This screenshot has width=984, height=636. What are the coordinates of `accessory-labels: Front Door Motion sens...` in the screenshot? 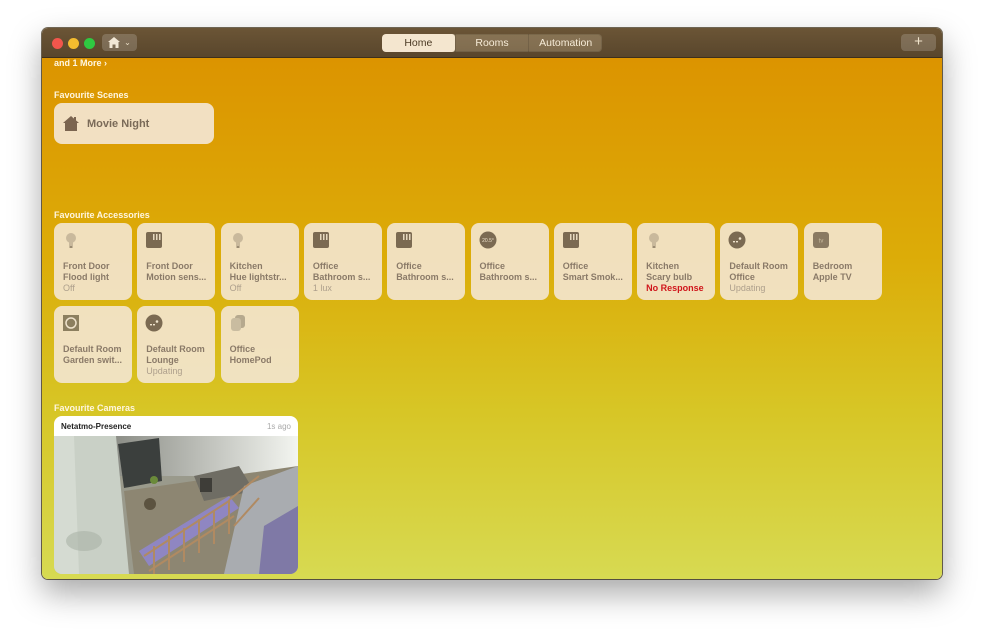 It's located at (176, 272).